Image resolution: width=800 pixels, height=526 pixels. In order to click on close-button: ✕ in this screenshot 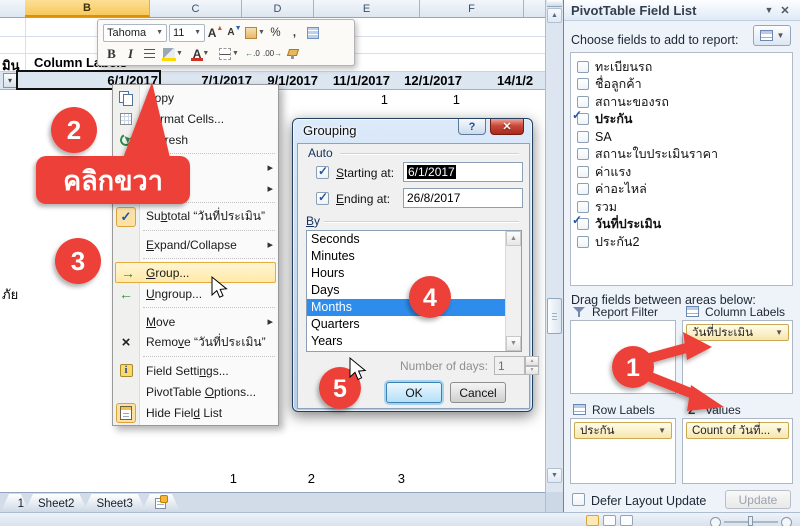, I will do `click(507, 127)`.